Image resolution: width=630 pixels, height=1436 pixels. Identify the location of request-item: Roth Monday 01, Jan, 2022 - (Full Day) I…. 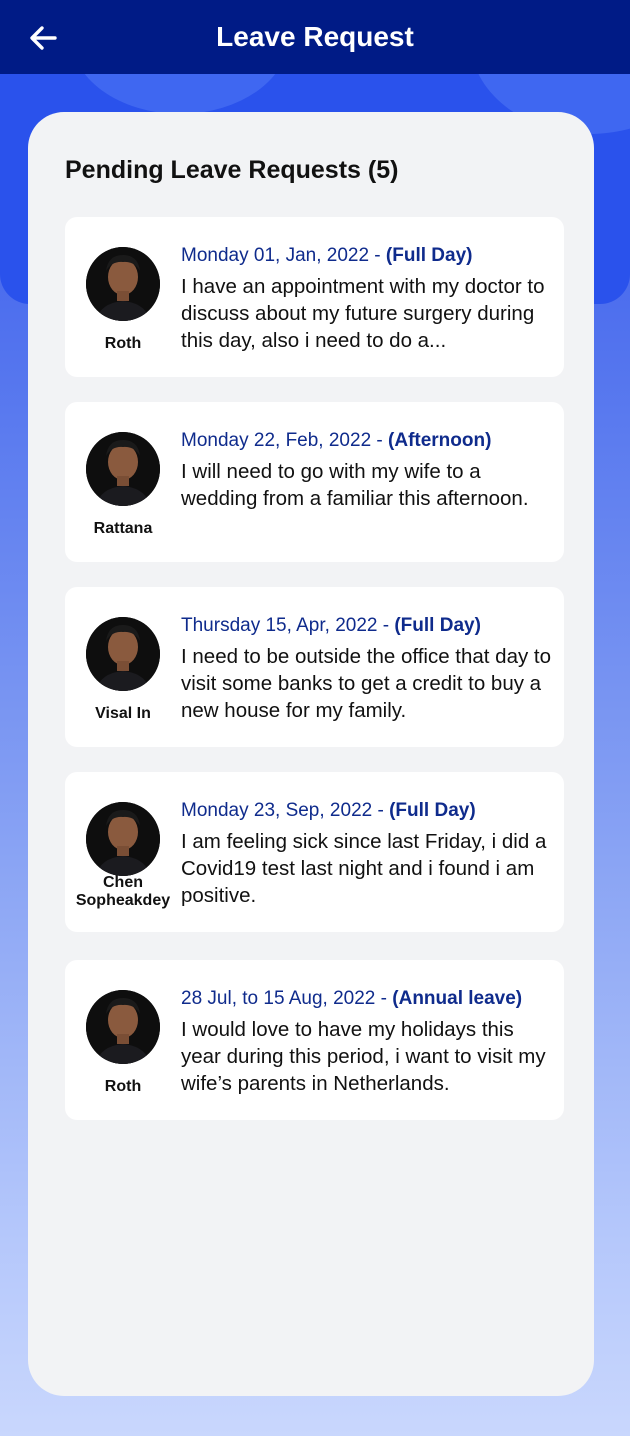
(314, 297).